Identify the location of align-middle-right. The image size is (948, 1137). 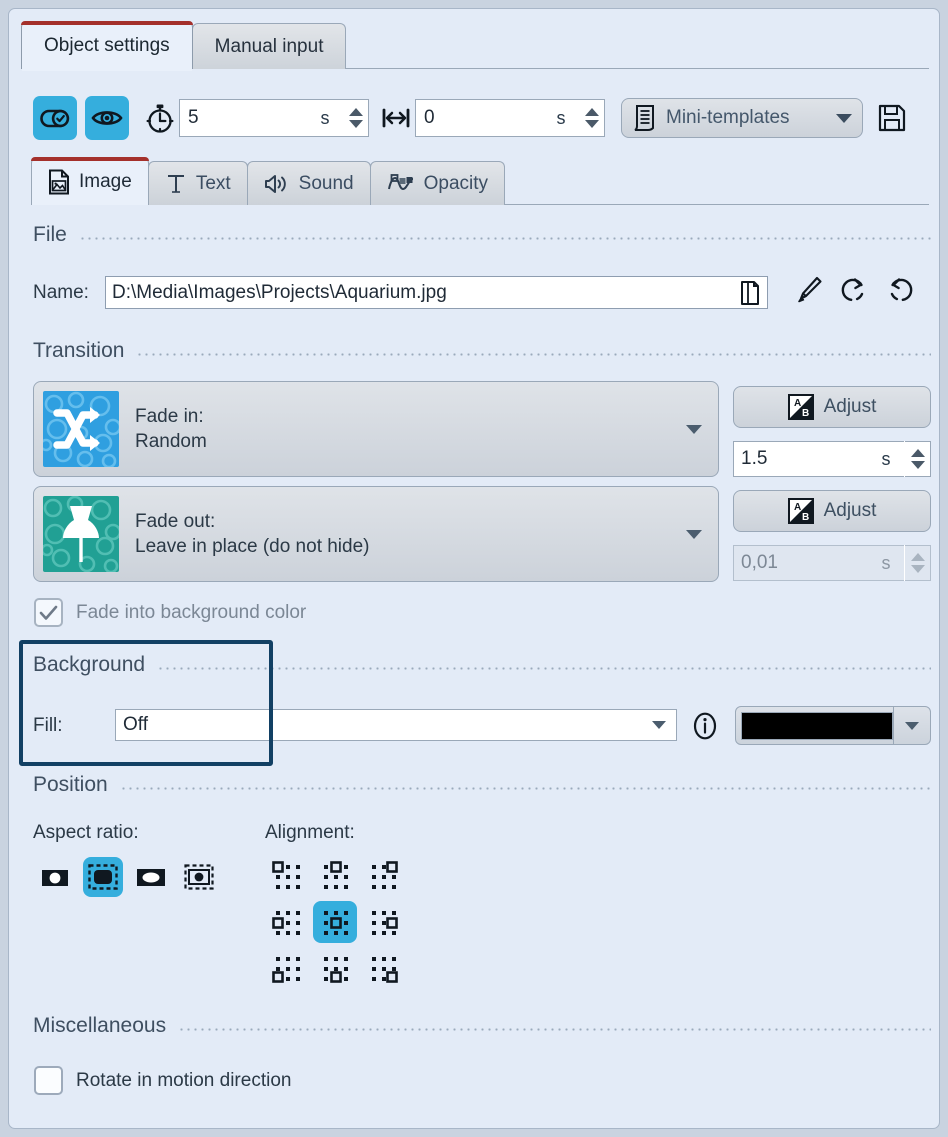
(383, 922).